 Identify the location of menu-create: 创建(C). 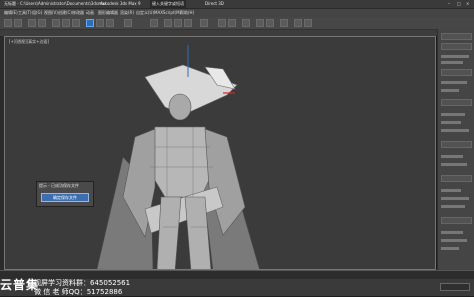
(65, 13).